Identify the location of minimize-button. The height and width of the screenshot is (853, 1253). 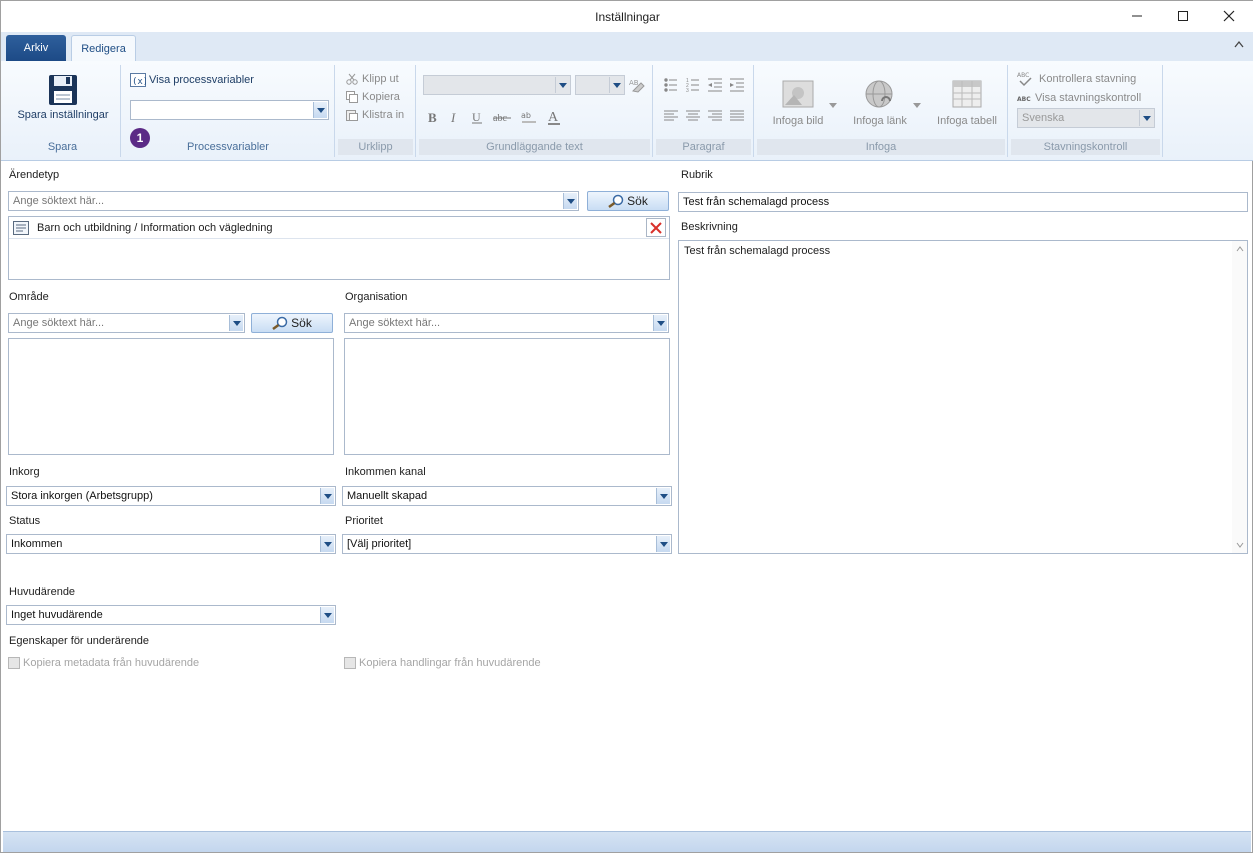
(1137, 16).